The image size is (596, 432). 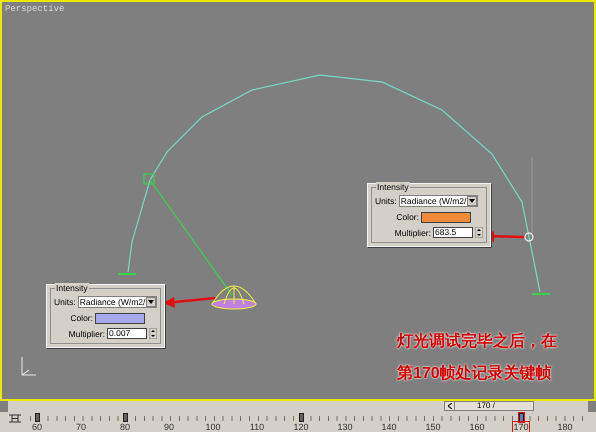 What do you see at coordinates (389, 427) in the screenshot?
I see `frame-number: 140` at bounding box center [389, 427].